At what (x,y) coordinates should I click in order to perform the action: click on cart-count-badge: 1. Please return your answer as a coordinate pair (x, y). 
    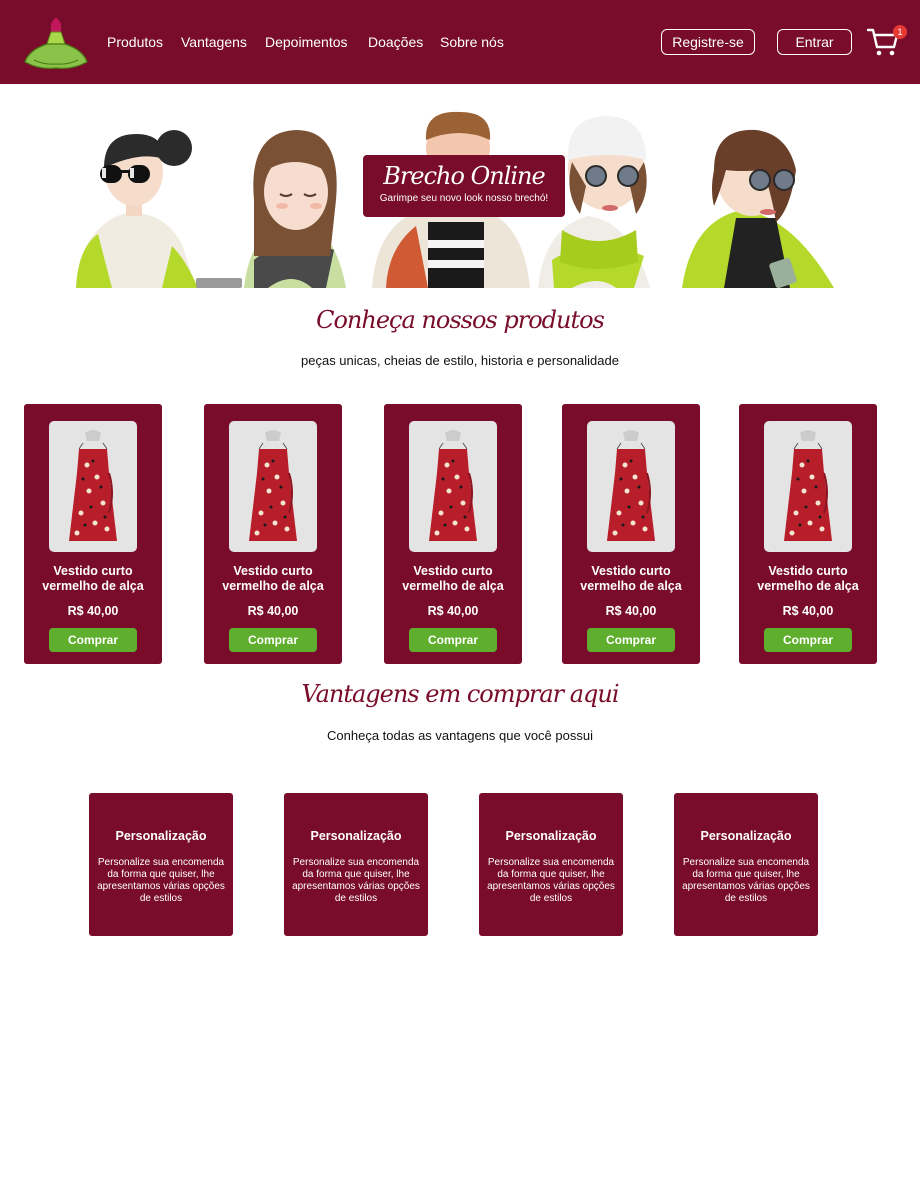
    Looking at the image, I should click on (900, 32).